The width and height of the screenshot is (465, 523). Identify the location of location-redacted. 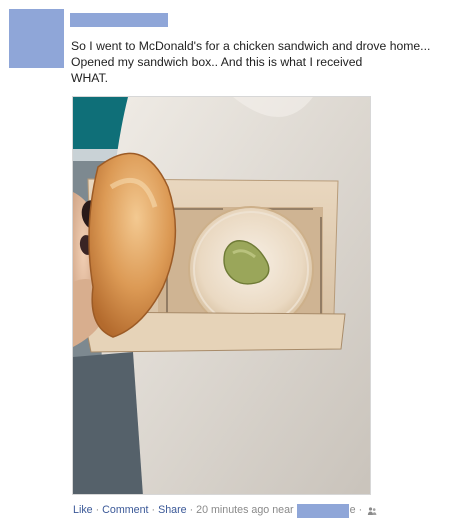
(322, 510).